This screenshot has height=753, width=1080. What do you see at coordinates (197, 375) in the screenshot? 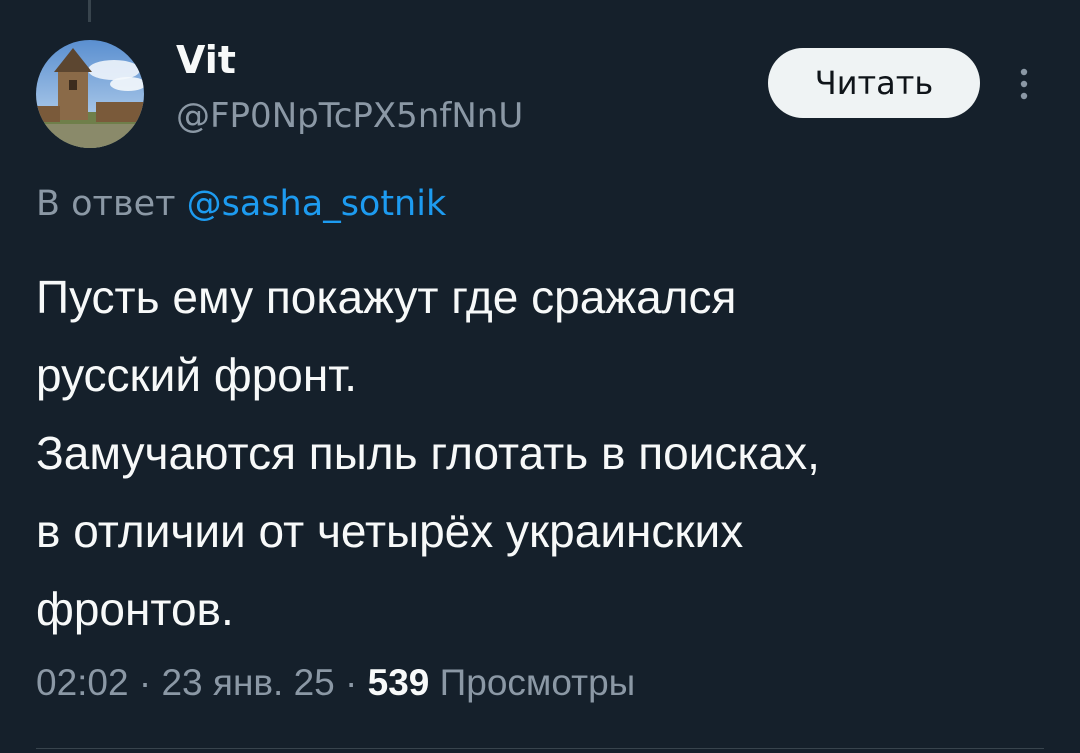
I see `tweet-text-line: русский фронт.` at bounding box center [197, 375].